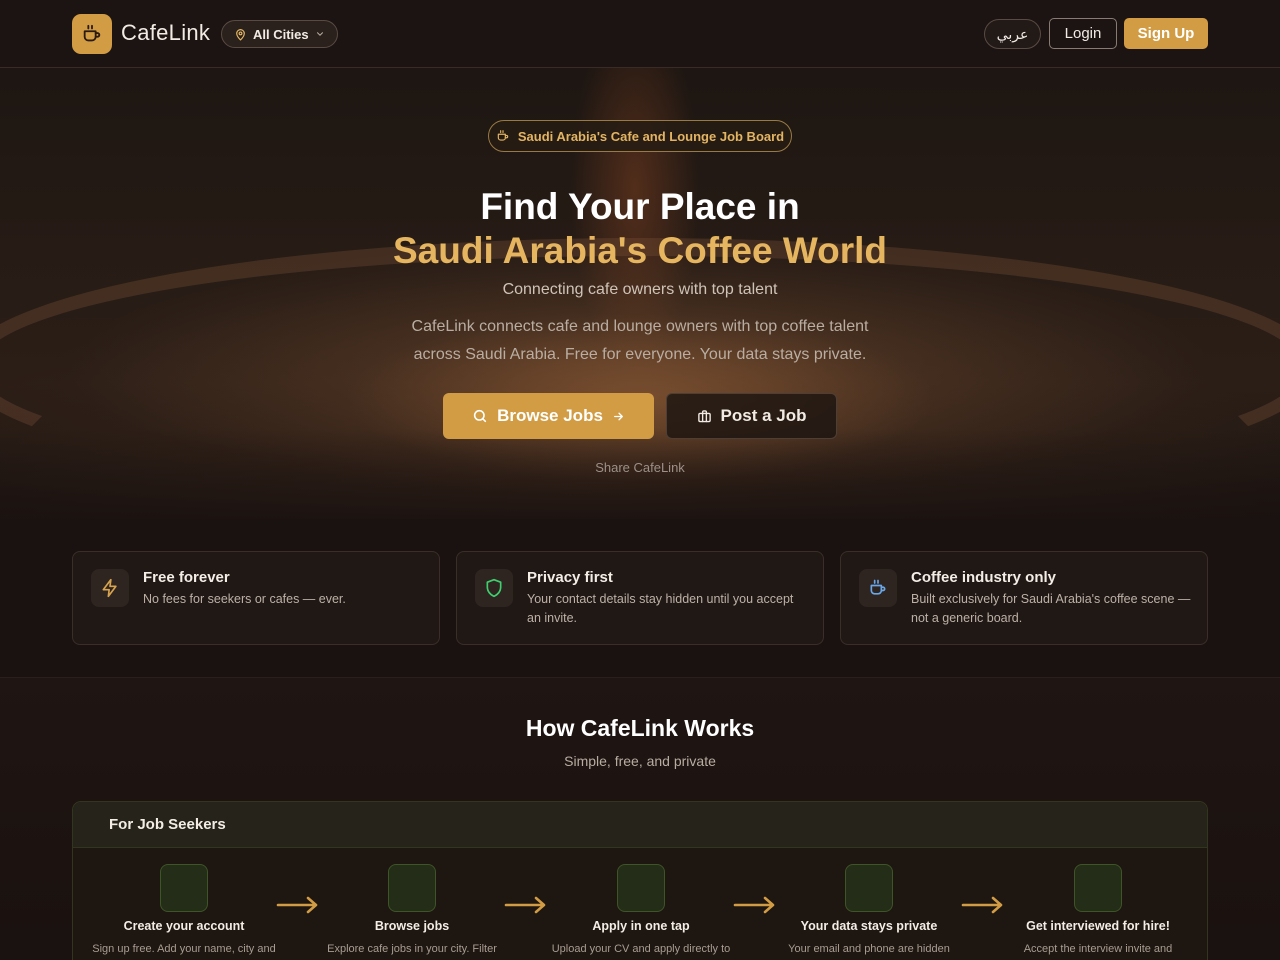  Describe the element at coordinates (640, 761) in the screenshot. I see `how-it-works-subtitle: Simple, free, and private` at that location.